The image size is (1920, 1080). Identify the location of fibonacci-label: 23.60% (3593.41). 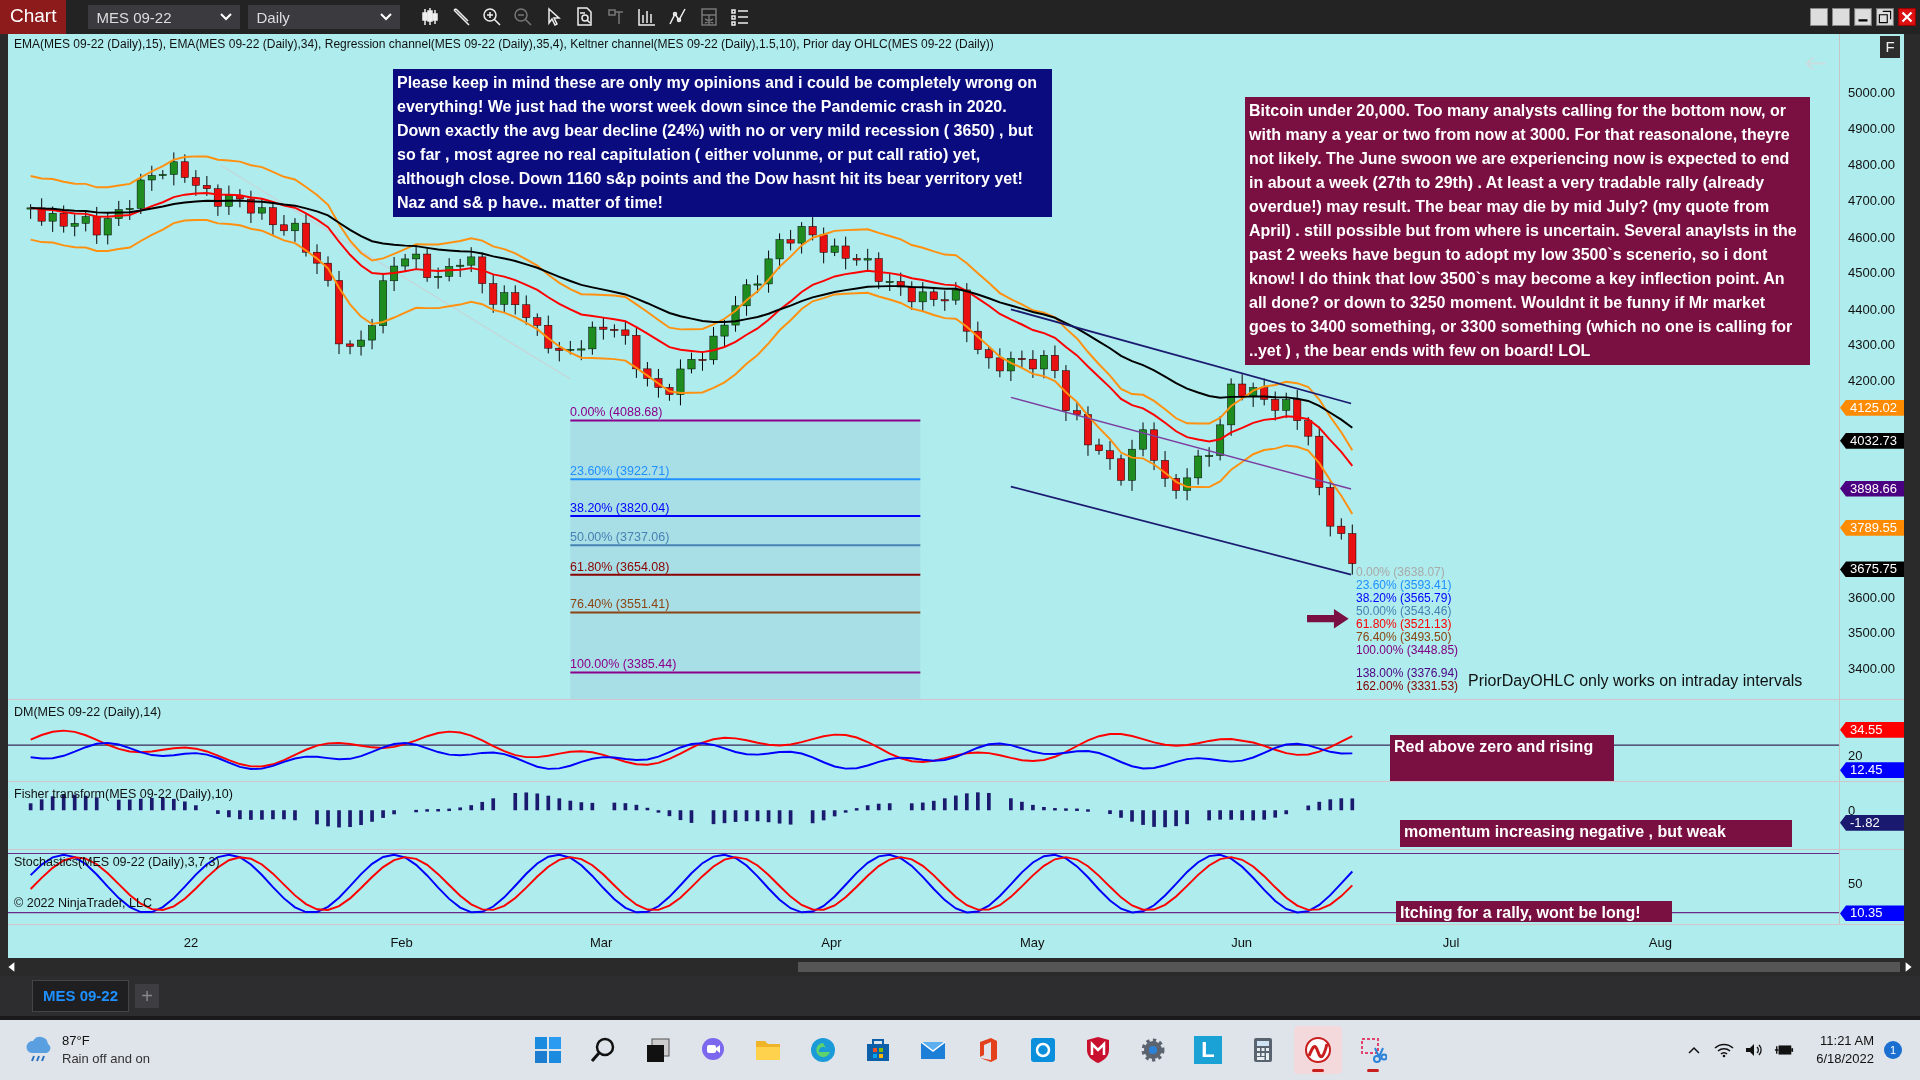
(1404, 585).